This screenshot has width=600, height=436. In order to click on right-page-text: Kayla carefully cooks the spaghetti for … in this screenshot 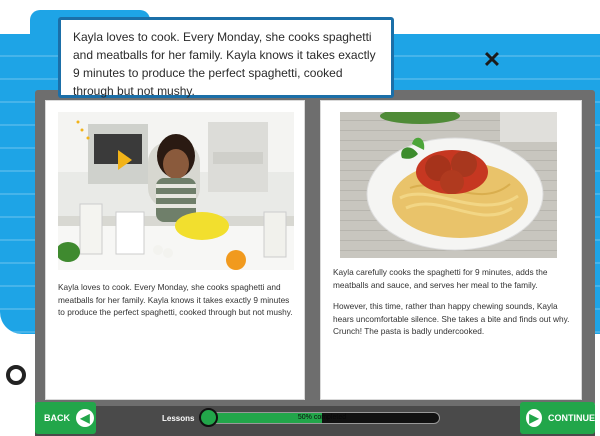, I will do `click(452, 306)`.